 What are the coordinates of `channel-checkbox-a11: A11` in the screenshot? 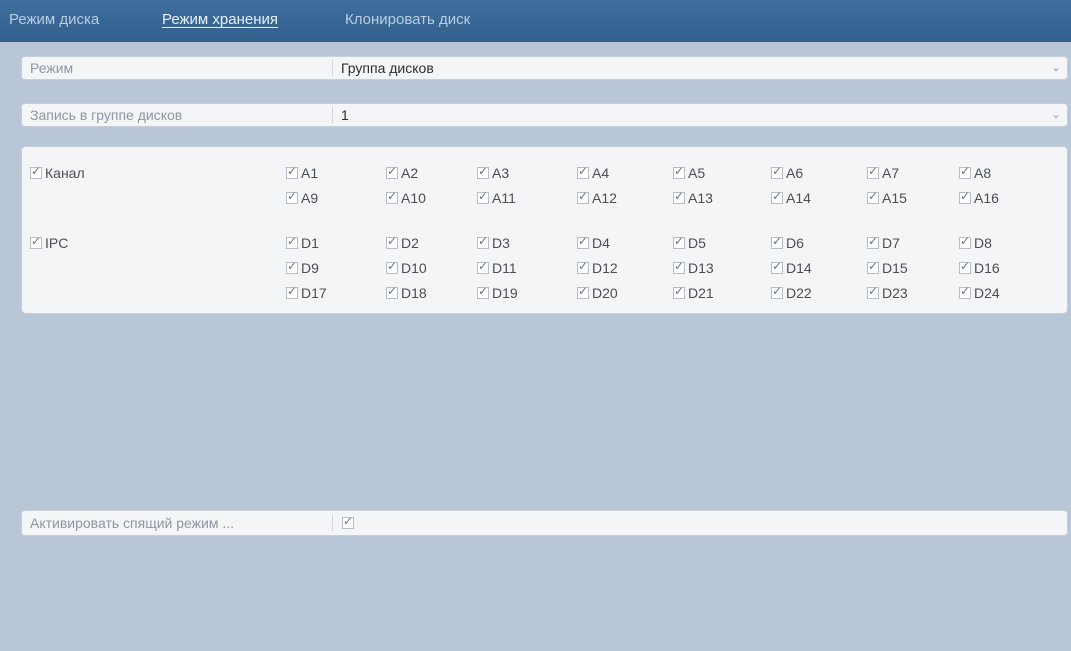 It's located at (496, 197).